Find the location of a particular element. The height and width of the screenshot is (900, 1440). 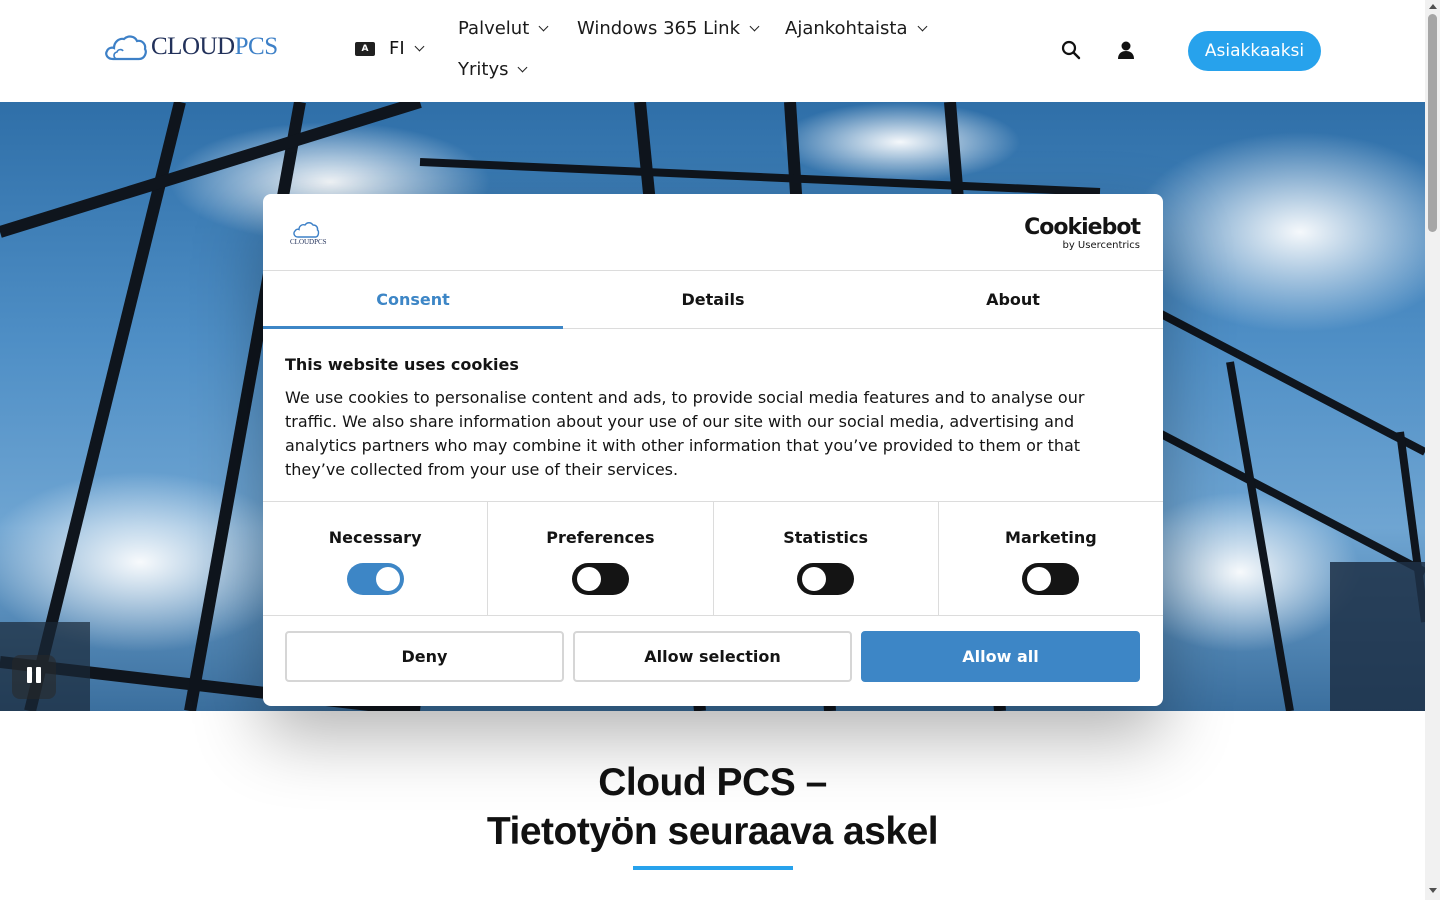

nav-item-palvelut: Palvelut is located at coordinates (503, 28).